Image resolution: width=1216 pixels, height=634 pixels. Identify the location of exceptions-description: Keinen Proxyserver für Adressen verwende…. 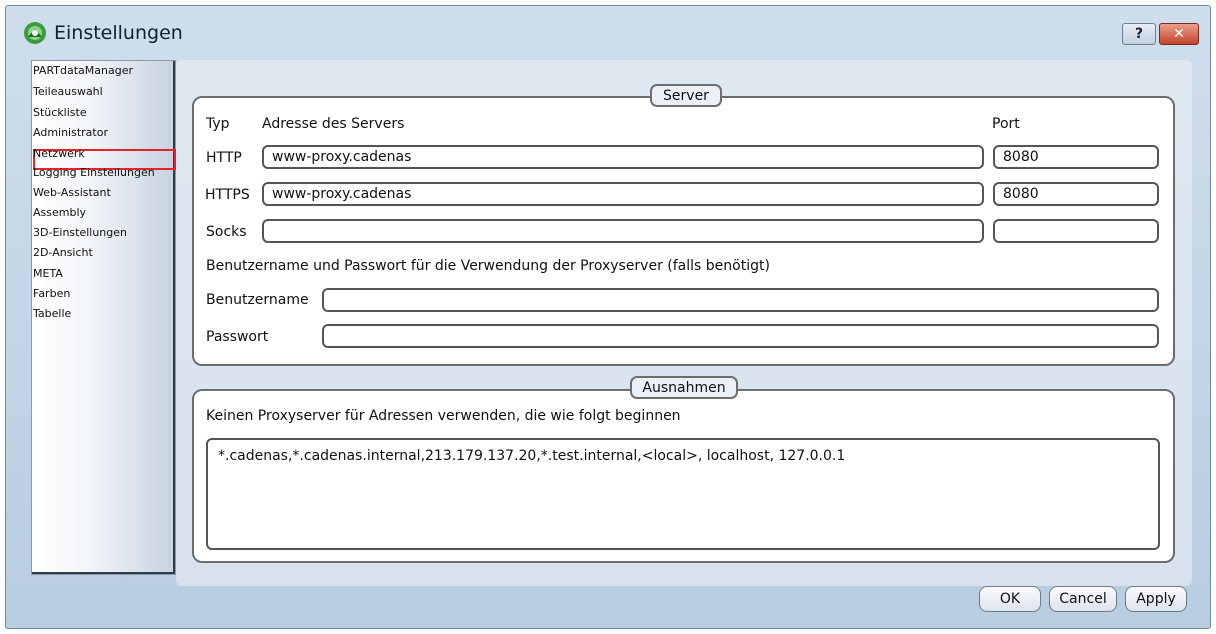
(443, 416).